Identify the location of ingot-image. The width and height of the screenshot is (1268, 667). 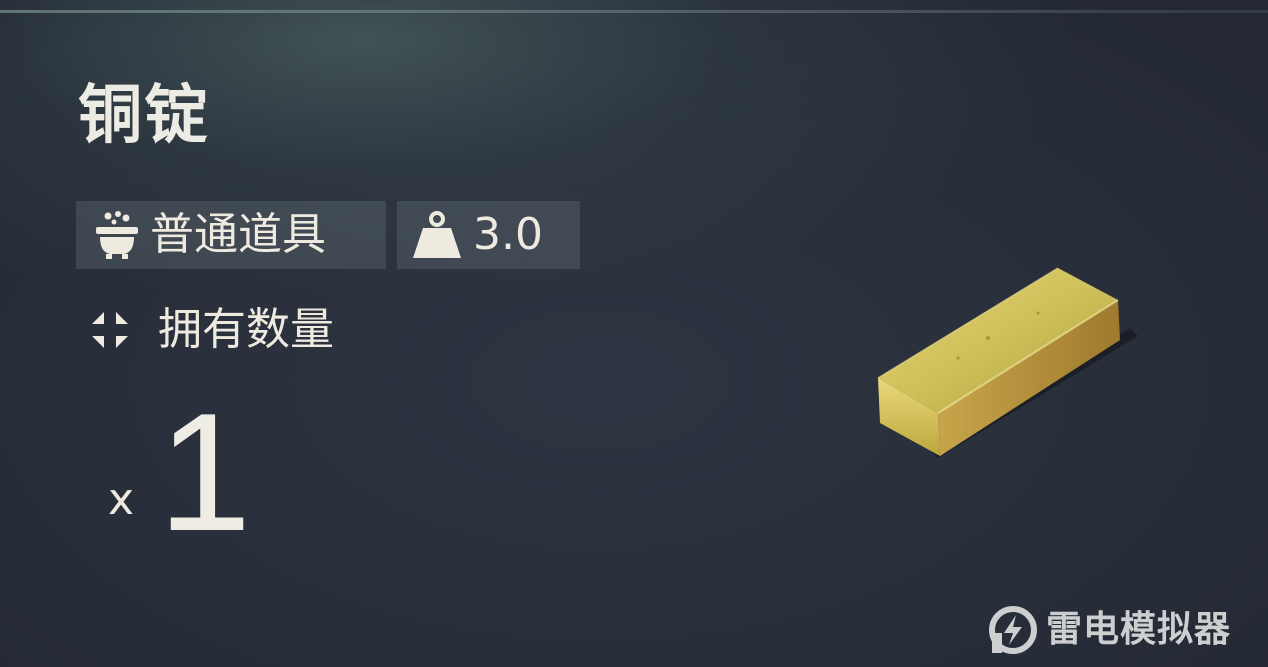
(1003, 365).